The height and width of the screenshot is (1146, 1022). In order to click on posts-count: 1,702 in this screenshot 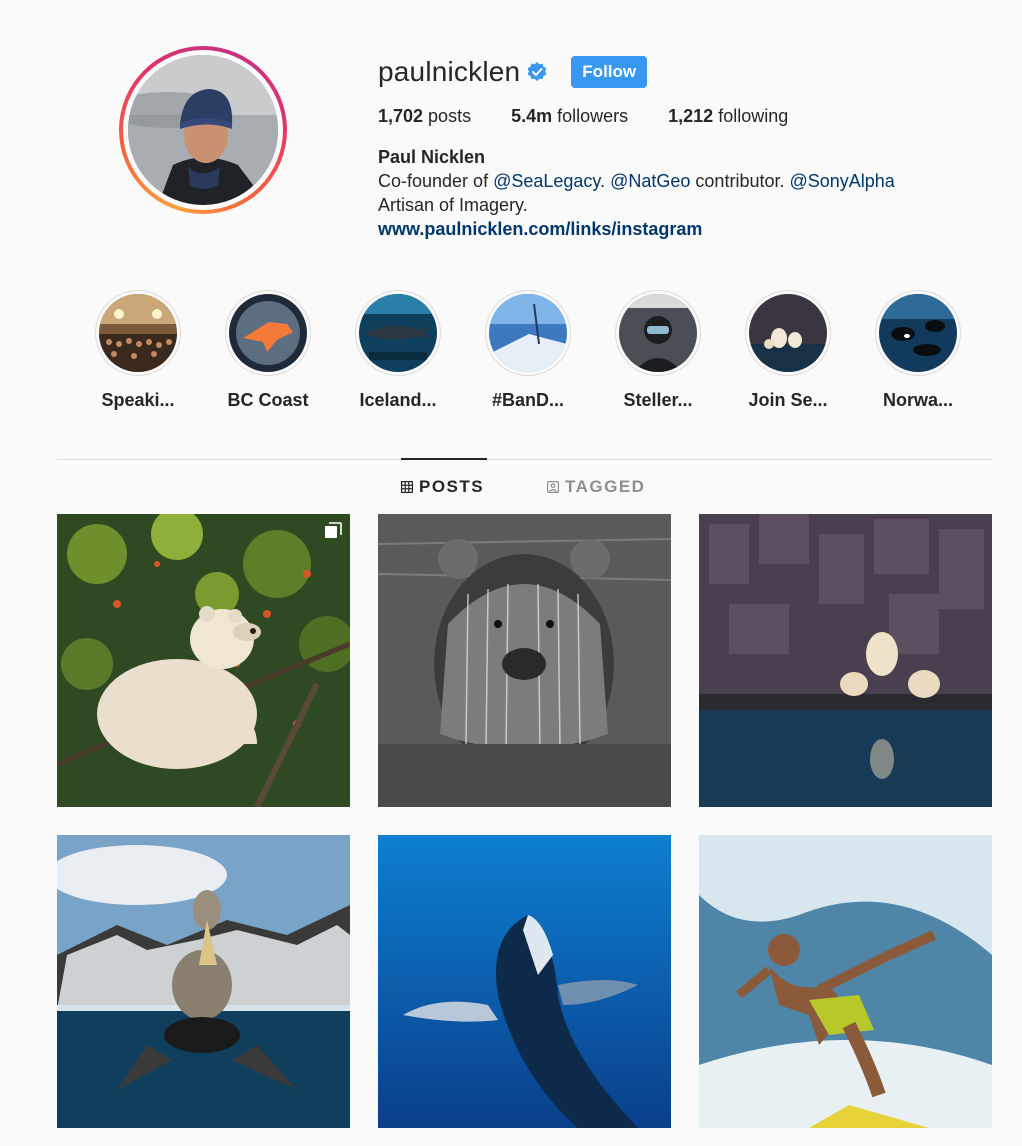, I will do `click(401, 116)`.